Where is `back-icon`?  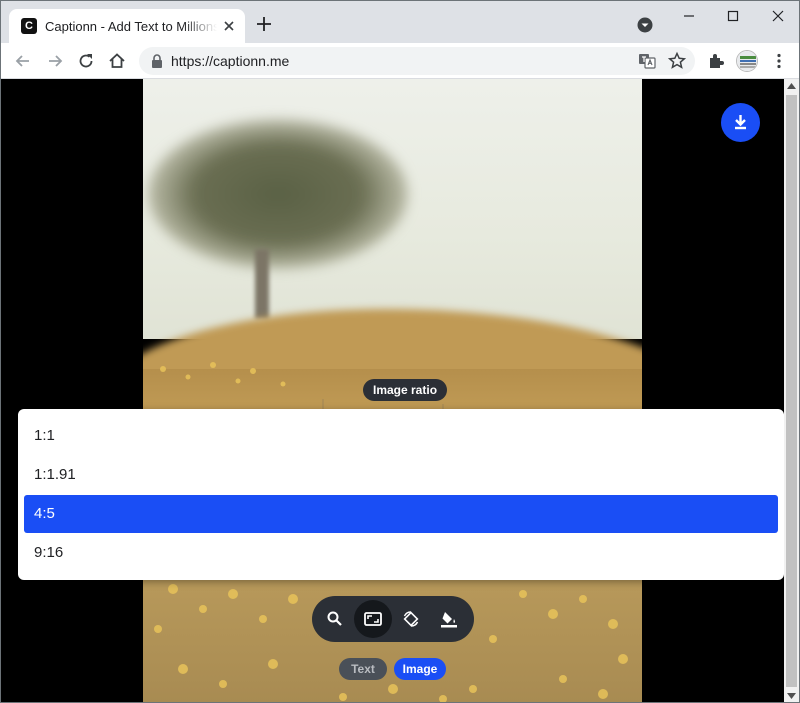
back-icon is located at coordinates (23, 61).